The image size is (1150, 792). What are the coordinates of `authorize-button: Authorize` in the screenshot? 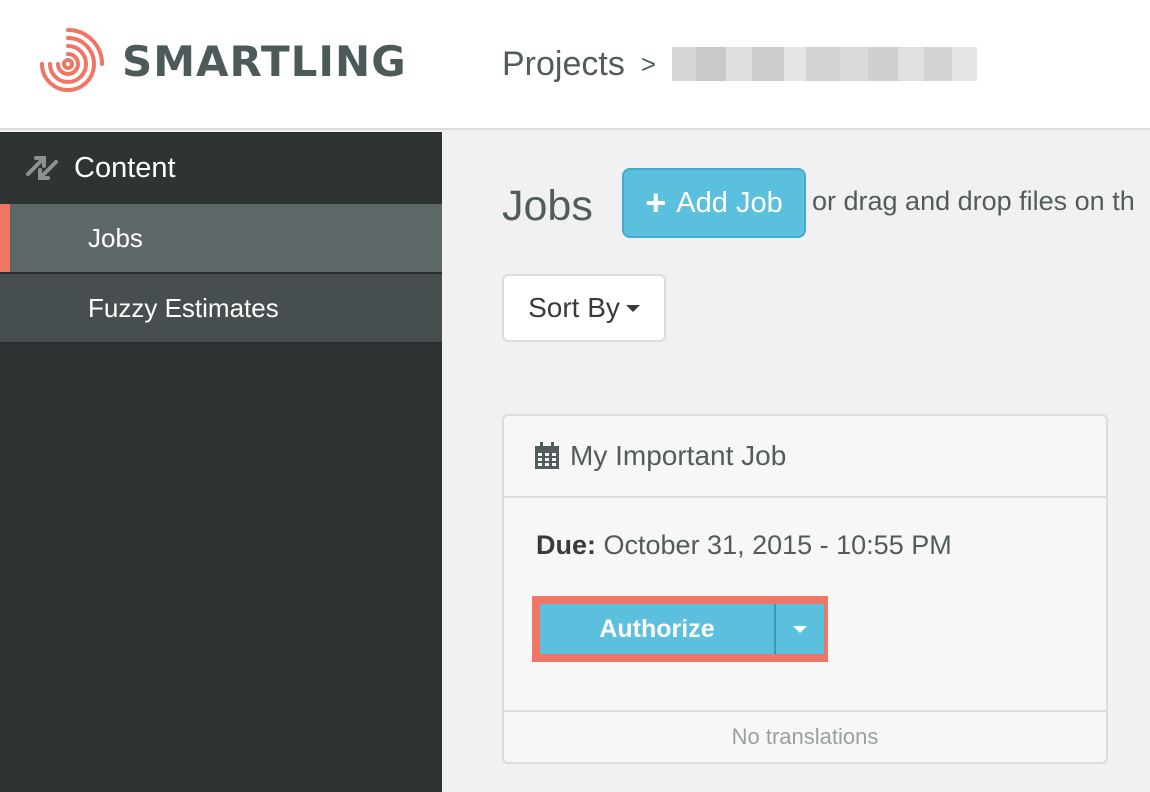 It's located at (657, 629).